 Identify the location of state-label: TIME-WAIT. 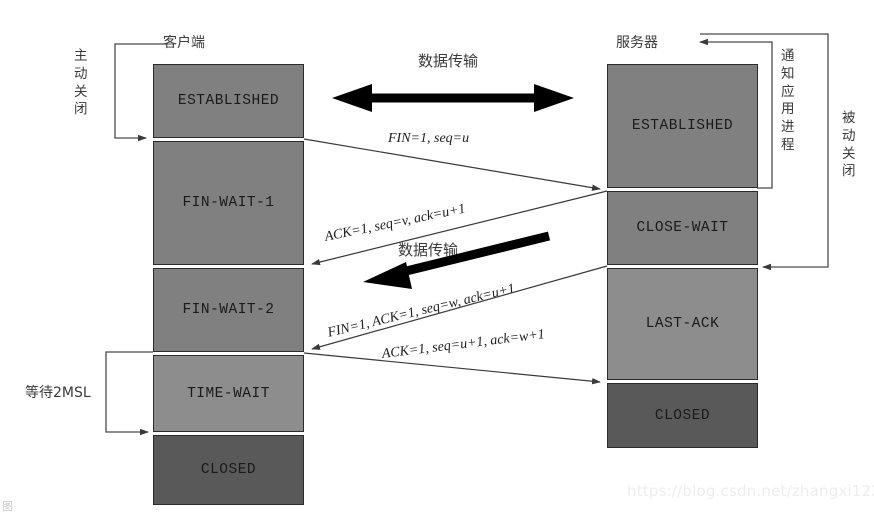
(228, 393).